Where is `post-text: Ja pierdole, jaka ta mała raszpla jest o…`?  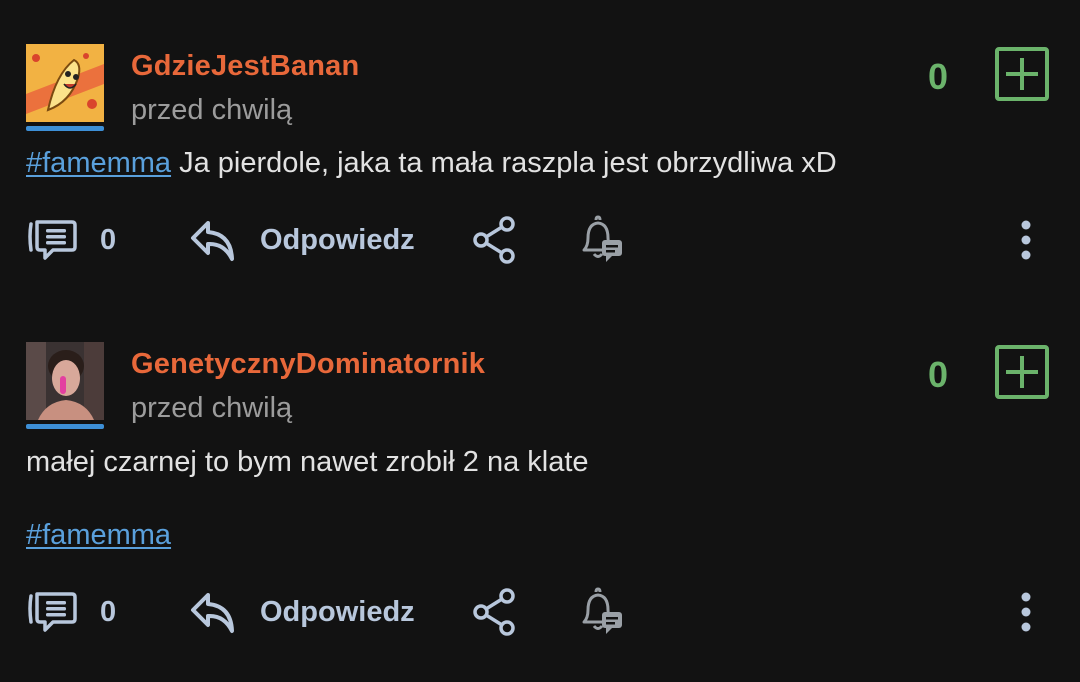
post-text: Ja pierdole, jaka ta mała raszpla jest o… is located at coordinates (504, 163).